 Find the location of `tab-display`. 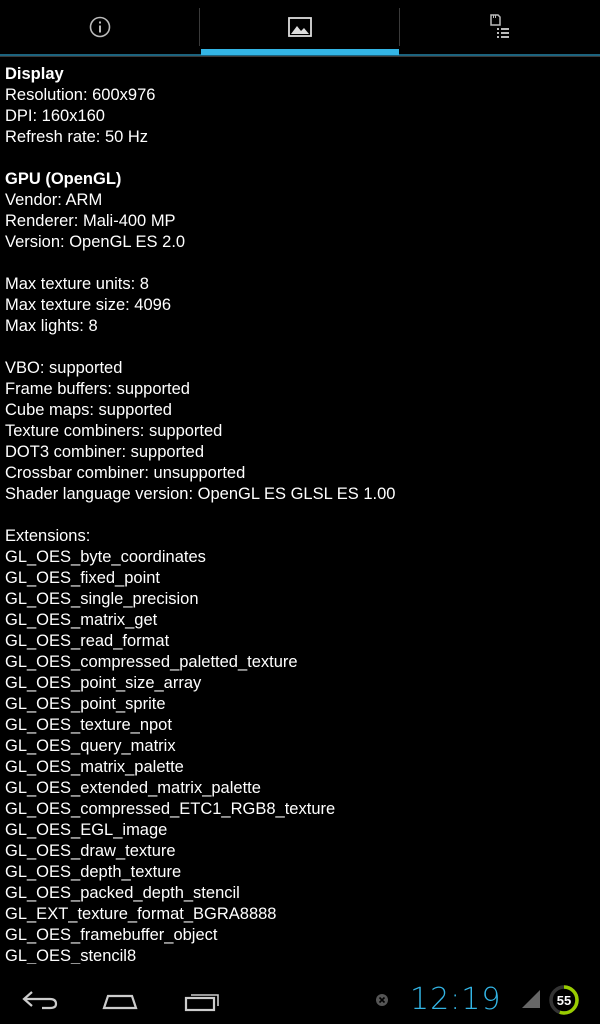

tab-display is located at coordinates (299, 27).